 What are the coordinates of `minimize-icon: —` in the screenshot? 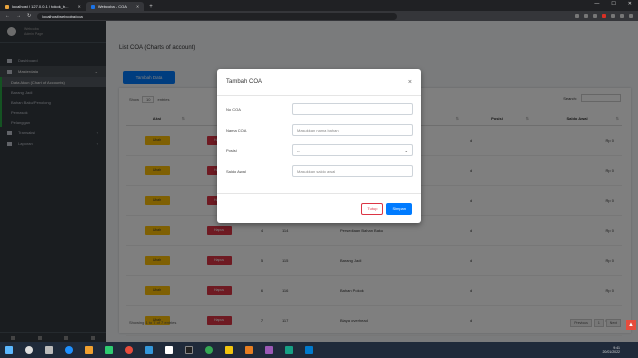 It's located at (596, 4).